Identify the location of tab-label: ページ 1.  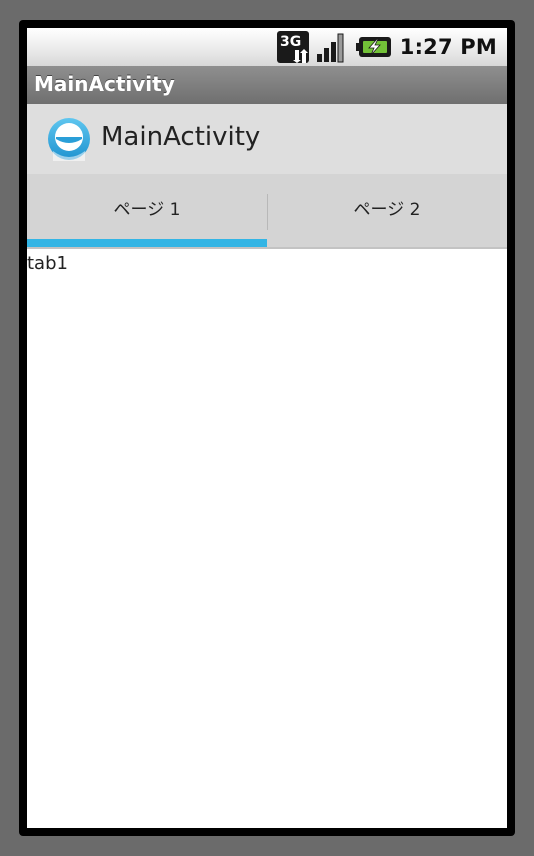
(147, 210).